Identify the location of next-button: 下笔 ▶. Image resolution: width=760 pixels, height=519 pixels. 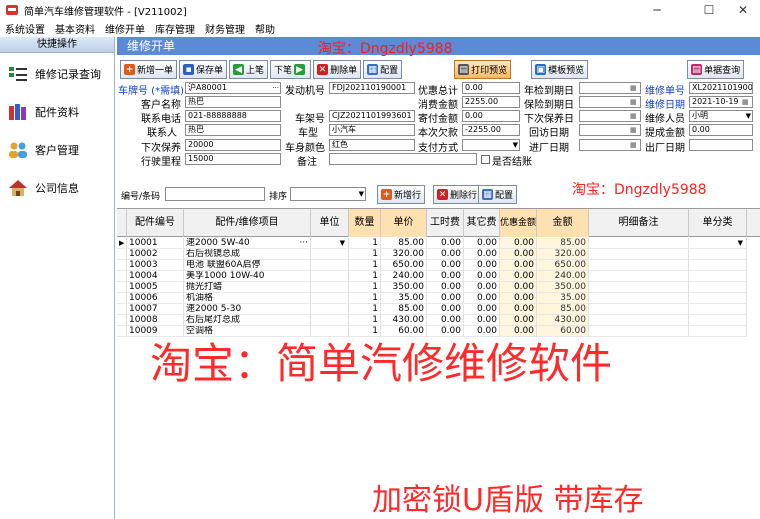
(291, 69).